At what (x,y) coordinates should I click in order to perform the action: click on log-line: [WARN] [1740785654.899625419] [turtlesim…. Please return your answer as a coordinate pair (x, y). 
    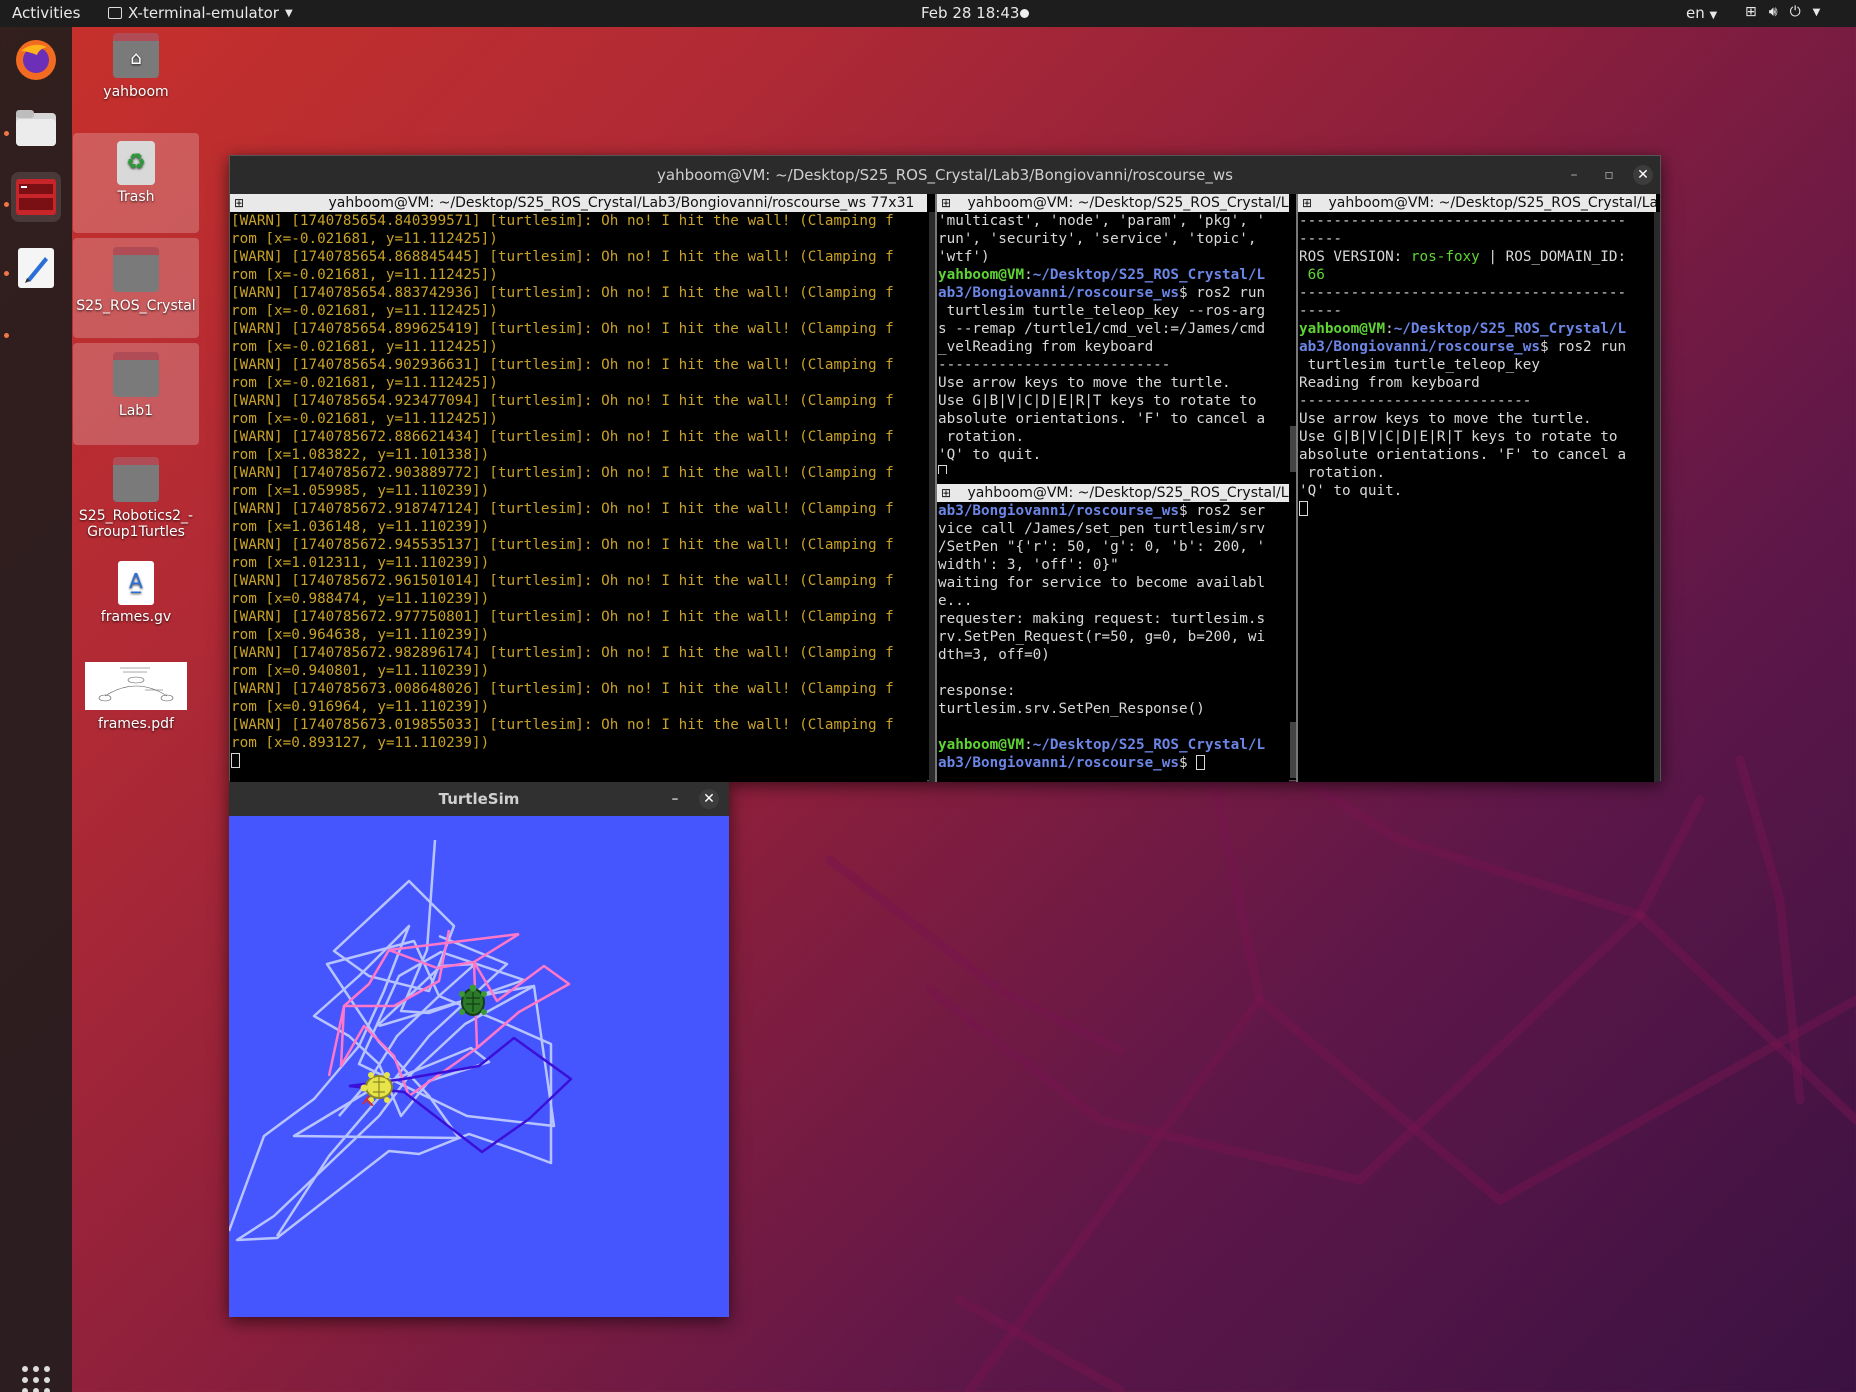
    Looking at the image, I should click on (562, 329).